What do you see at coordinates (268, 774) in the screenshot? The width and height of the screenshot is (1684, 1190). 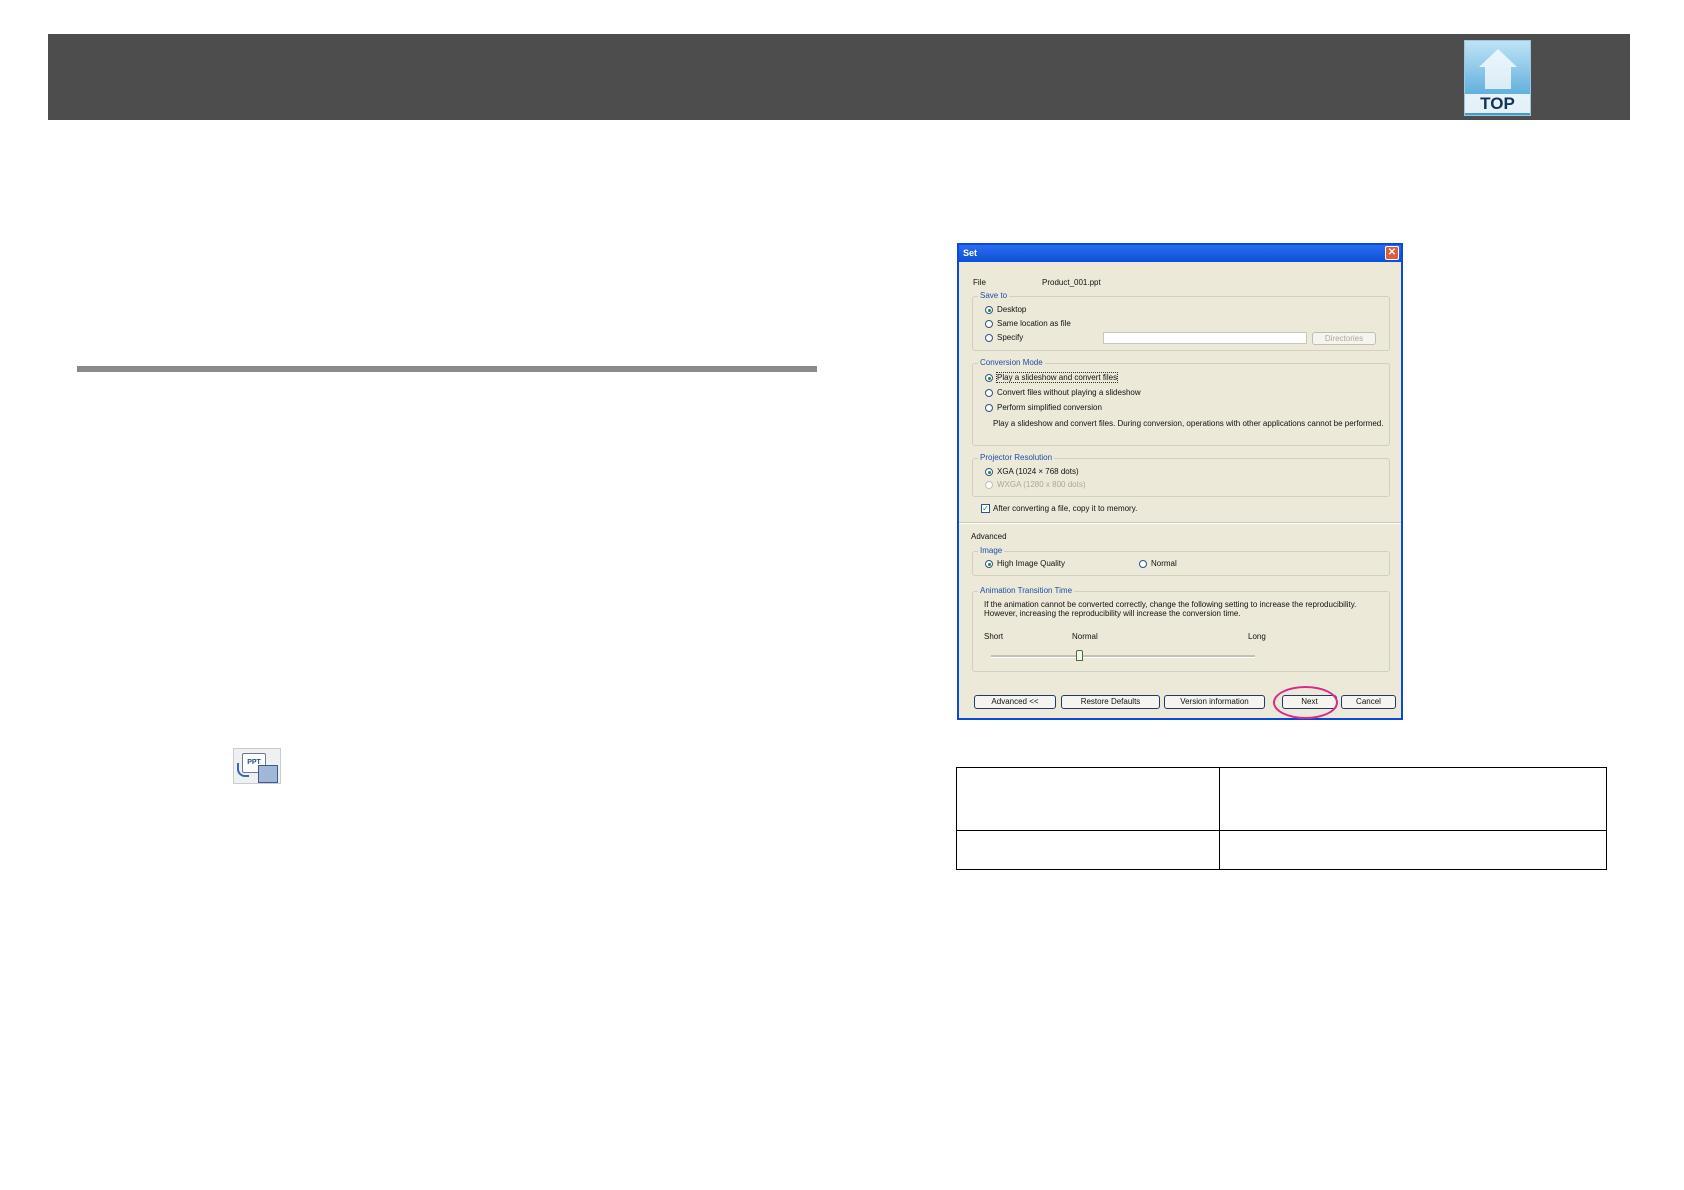 I see `converted-doc-icon` at bounding box center [268, 774].